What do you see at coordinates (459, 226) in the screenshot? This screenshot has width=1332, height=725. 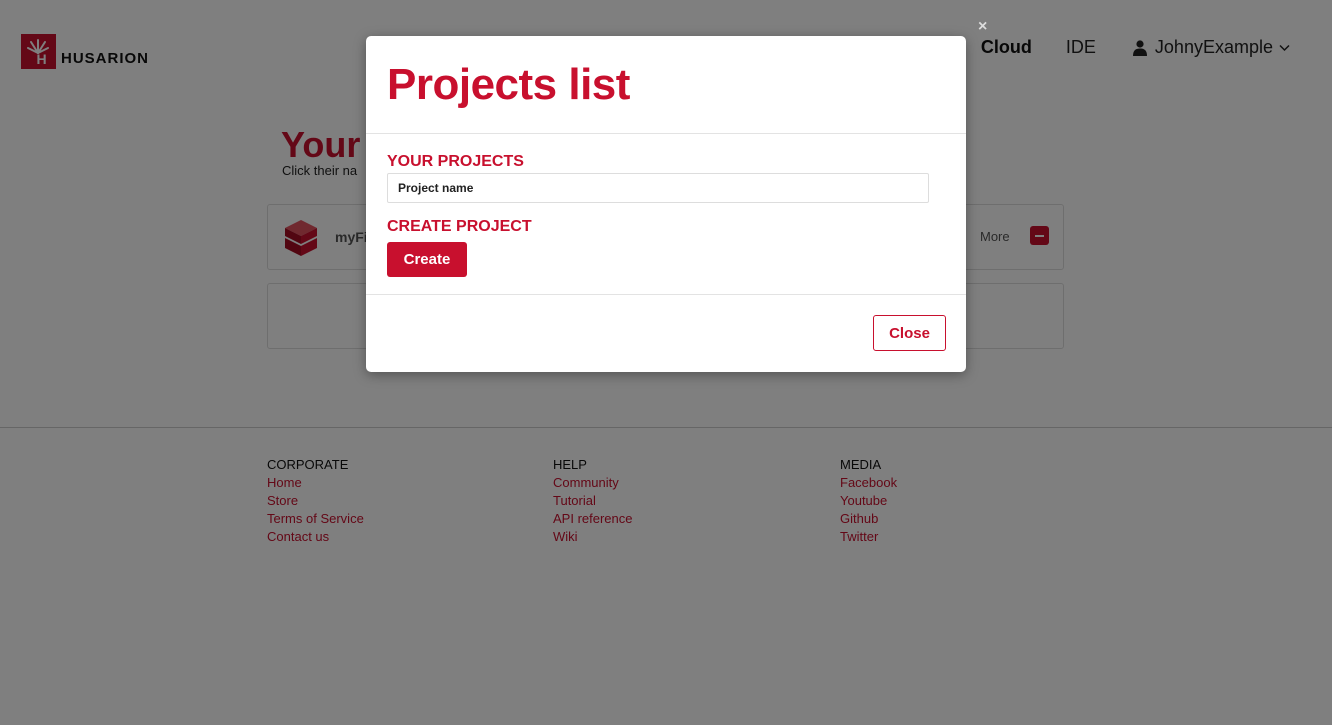 I see `create-project-heading: CREATE PROJECT` at bounding box center [459, 226].